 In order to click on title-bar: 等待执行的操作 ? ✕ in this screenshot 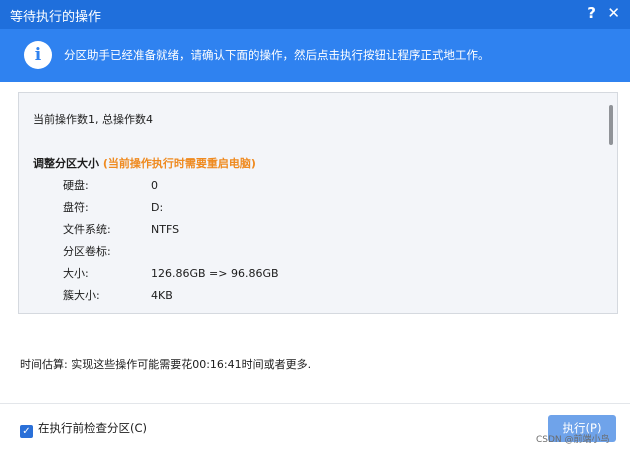, I will do `click(315, 14)`.